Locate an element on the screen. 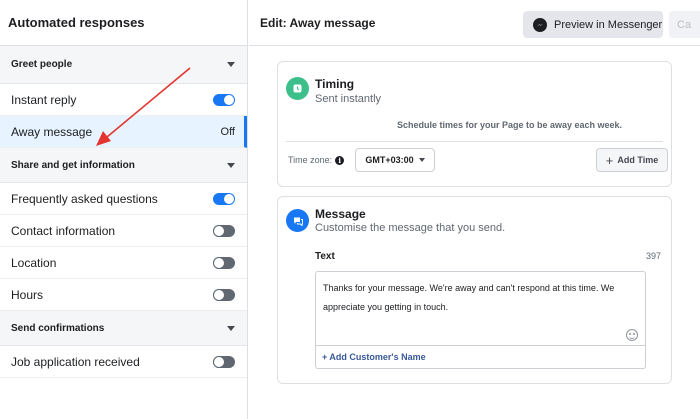 This screenshot has height=419, width=700. text-label: Text is located at coordinates (325, 256).